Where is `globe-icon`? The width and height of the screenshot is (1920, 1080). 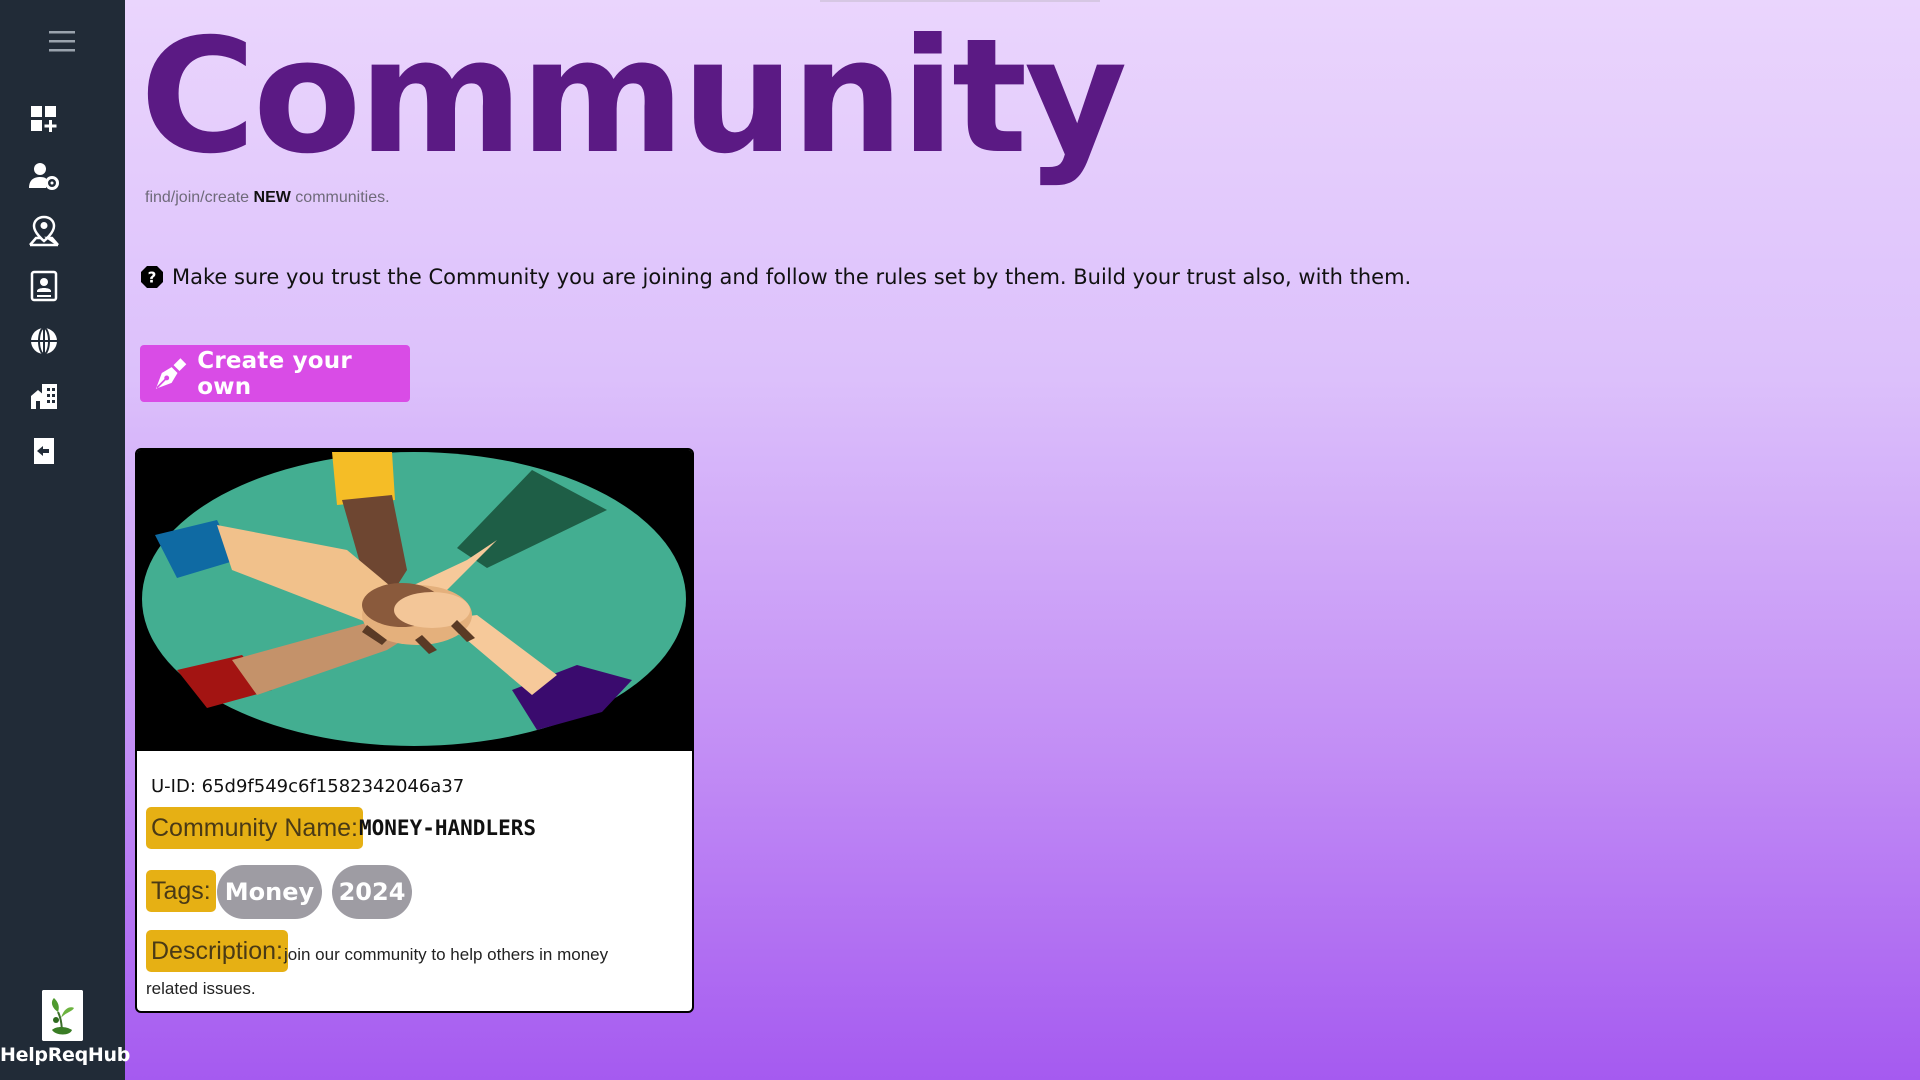 globe-icon is located at coordinates (44, 341).